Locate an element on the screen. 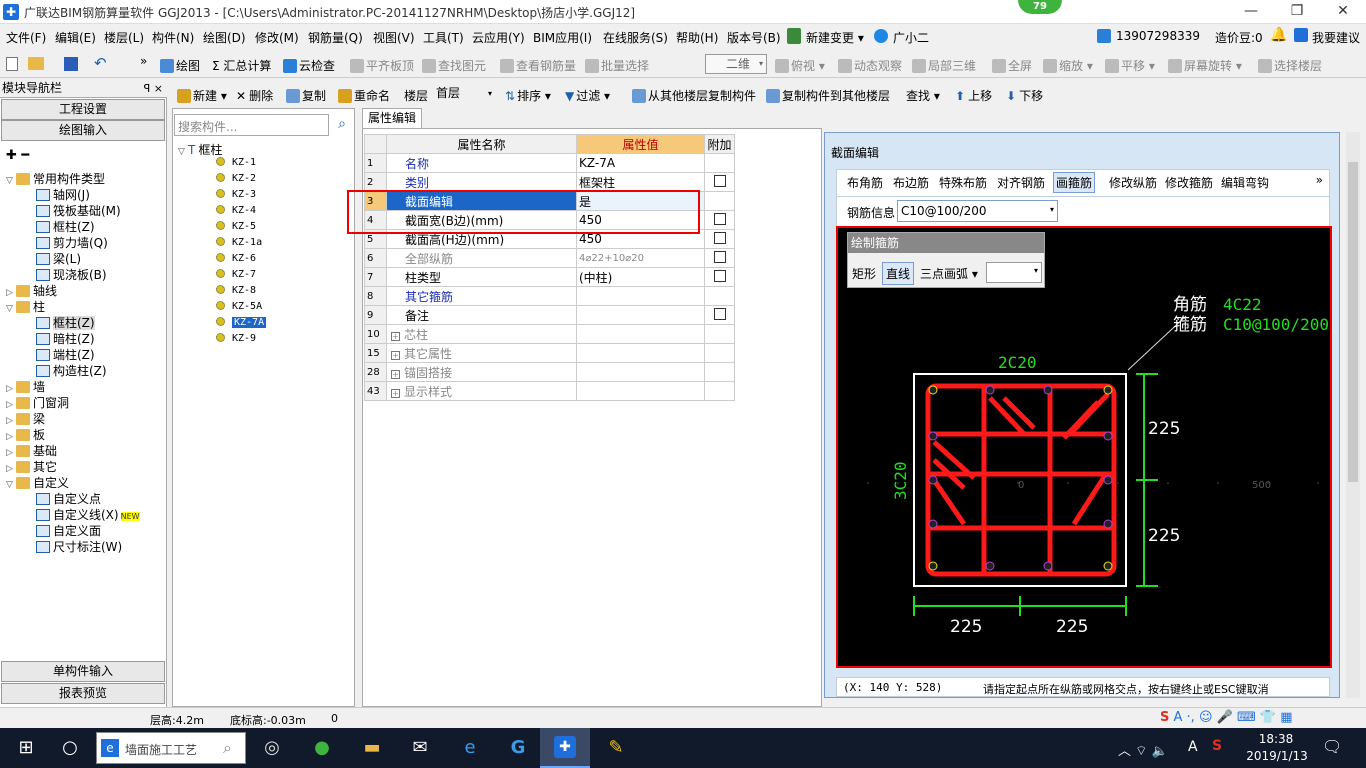  bell-icon: 🔔 is located at coordinates (1278, 35).